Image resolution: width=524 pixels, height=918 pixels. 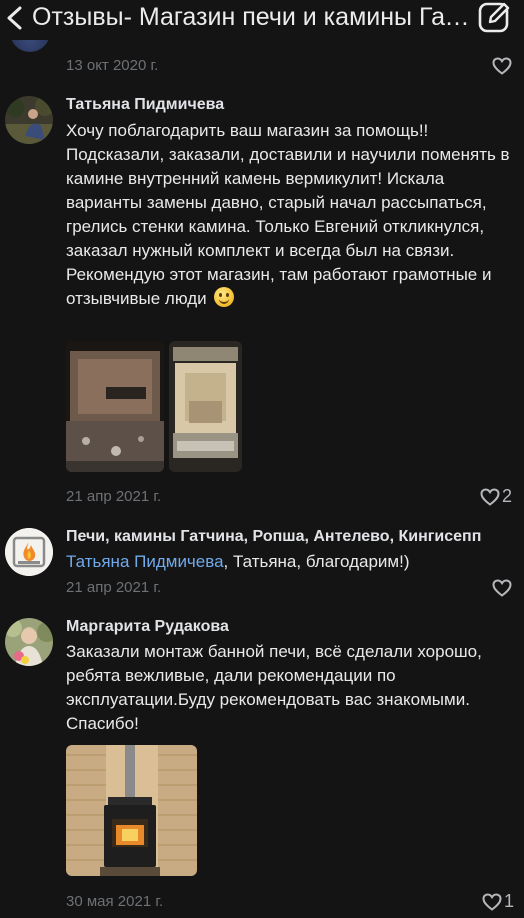 I want to click on smile-emoji-icon, so click(x=224, y=297).